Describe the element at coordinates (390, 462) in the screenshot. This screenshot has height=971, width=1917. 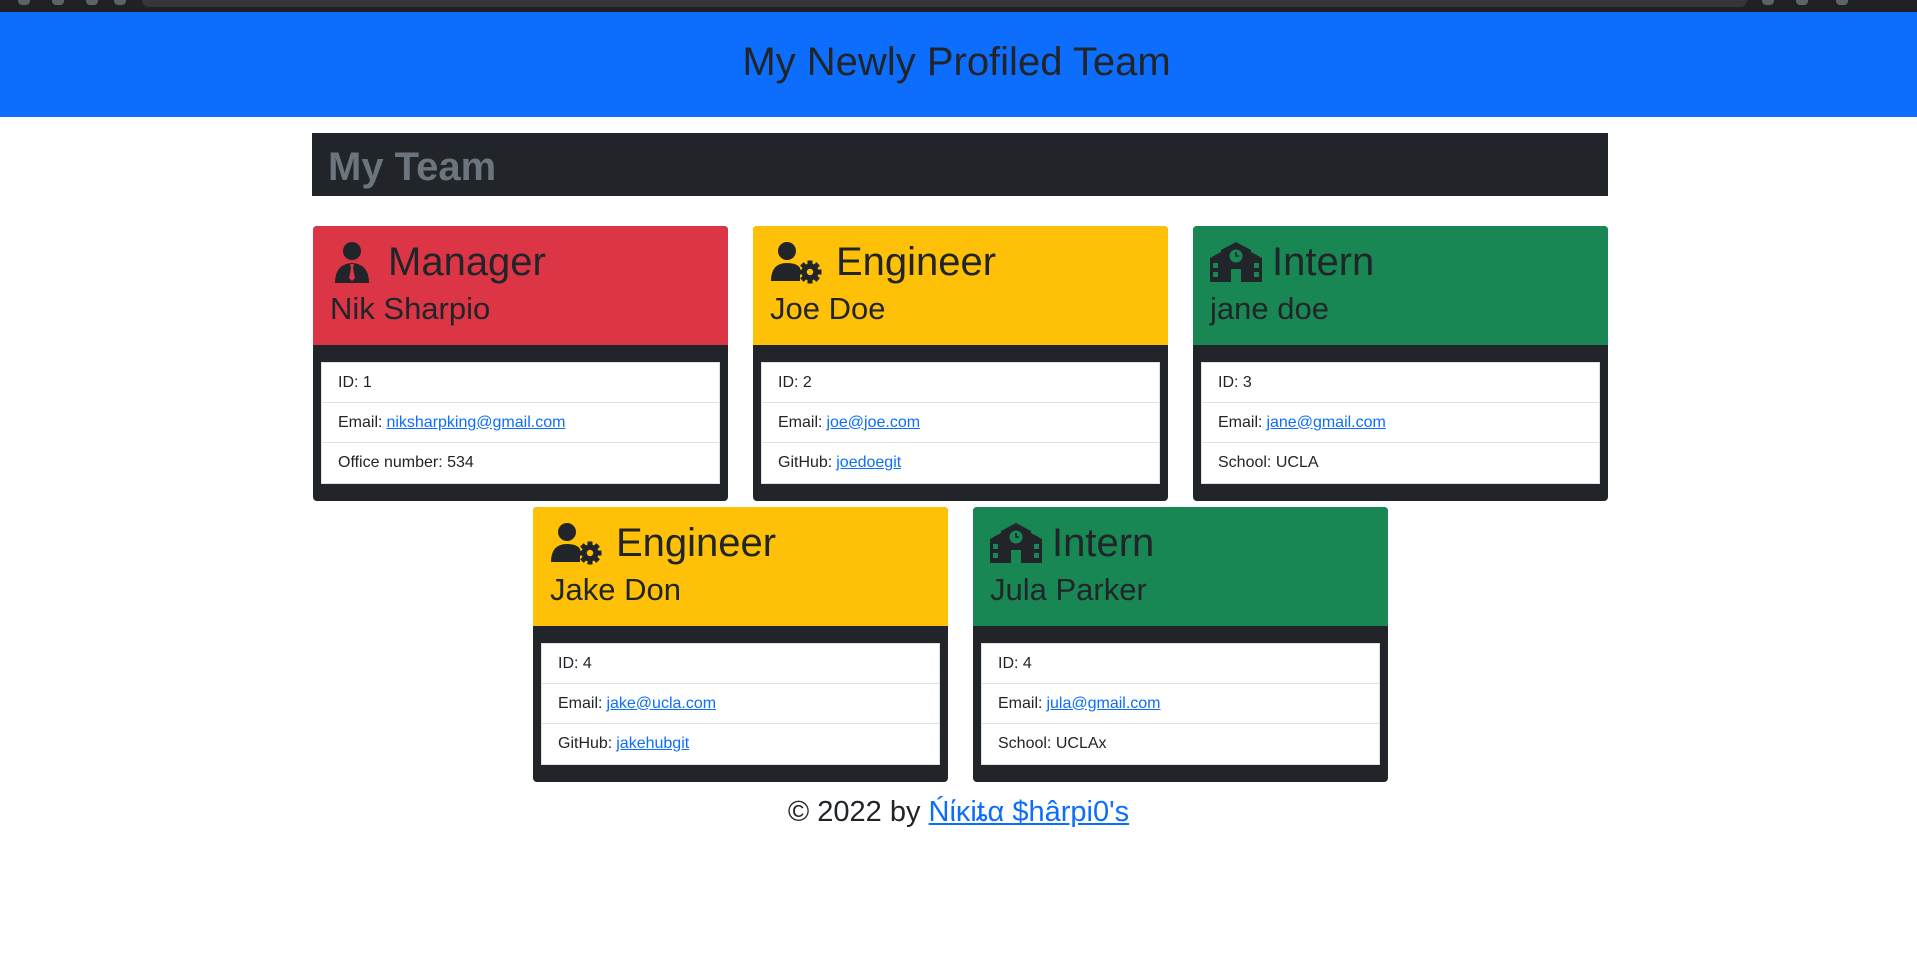
I see `office-number-label: Office number:` at that location.